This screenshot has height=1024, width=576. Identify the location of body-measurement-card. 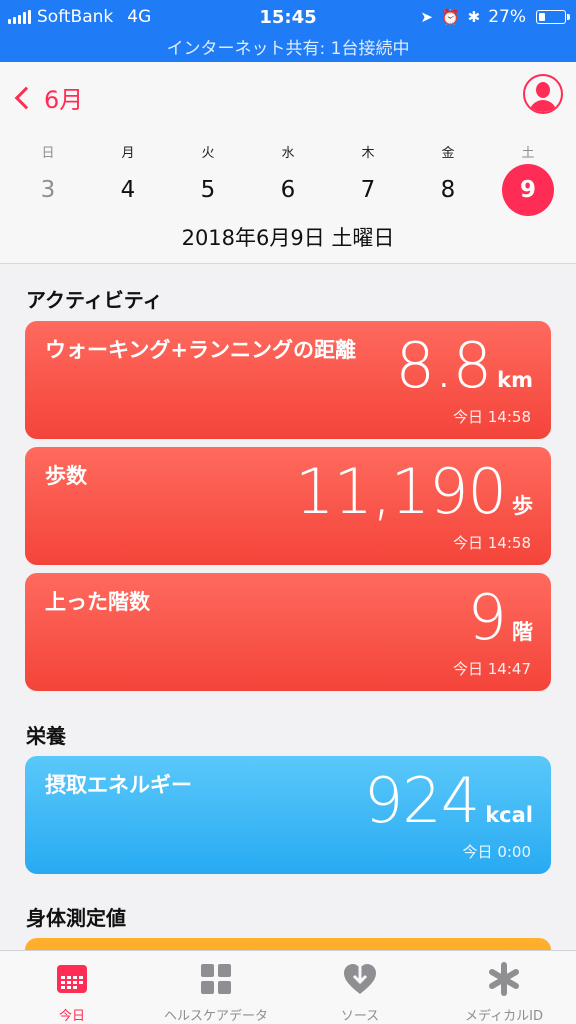
(288, 944).